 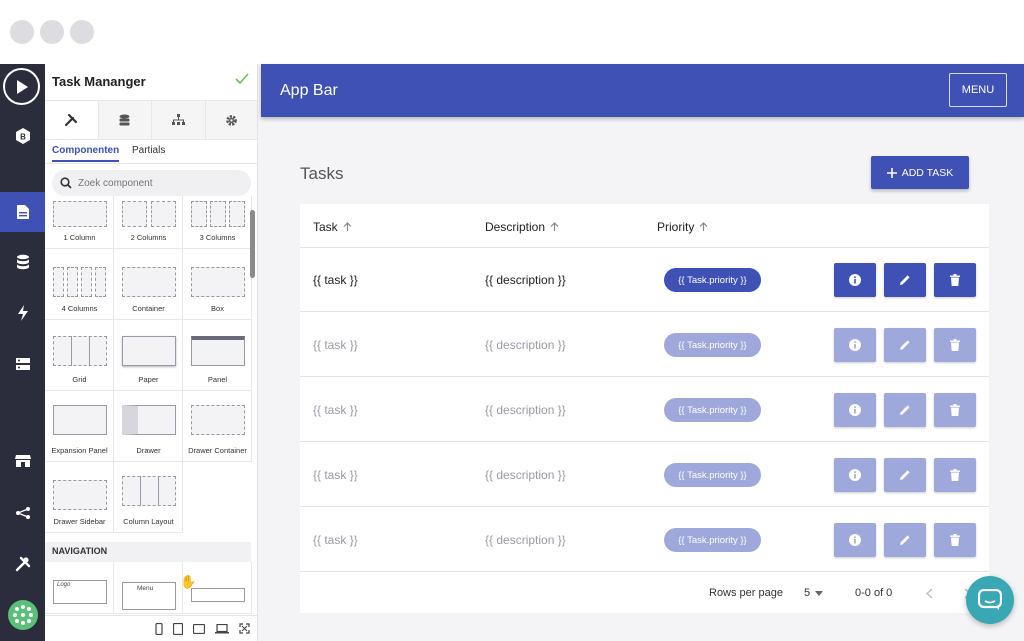 What do you see at coordinates (22, 32) in the screenshot?
I see `window-close-button` at bounding box center [22, 32].